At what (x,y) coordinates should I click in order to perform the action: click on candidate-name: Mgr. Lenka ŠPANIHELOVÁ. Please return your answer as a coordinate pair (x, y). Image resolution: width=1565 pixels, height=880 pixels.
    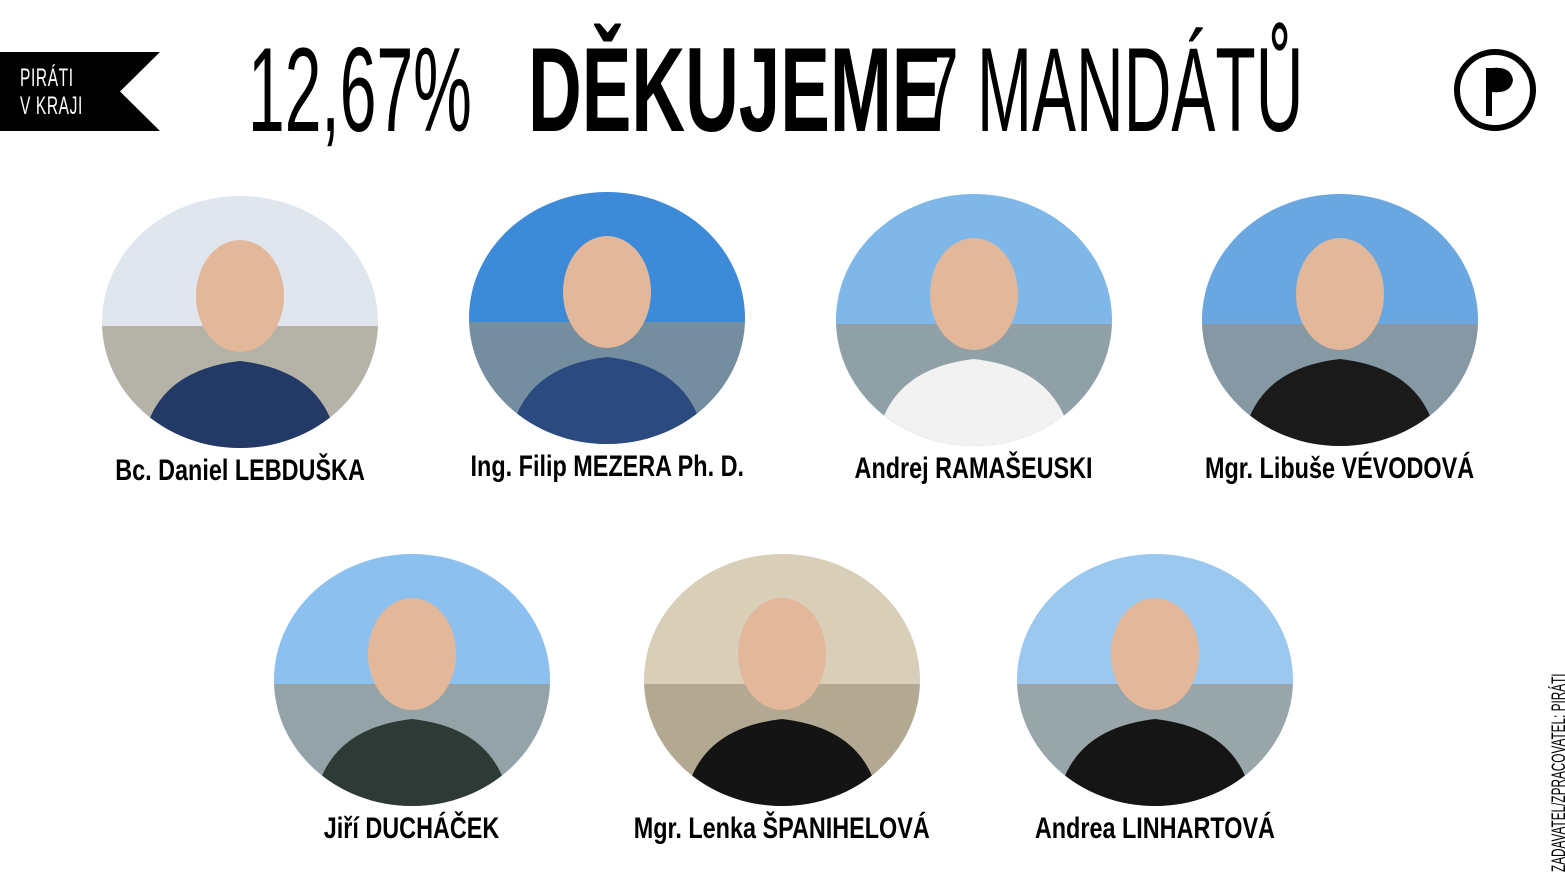
    Looking at the image, I should click on (782, 828).